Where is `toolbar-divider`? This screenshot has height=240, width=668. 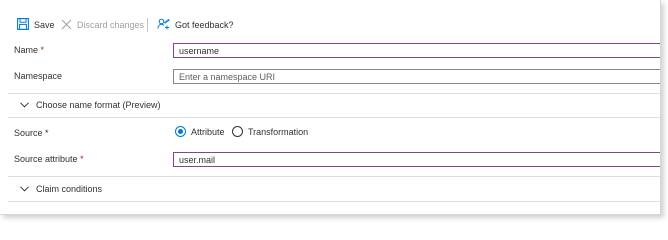 toolbar-divider is located at coordinates (147, 25).